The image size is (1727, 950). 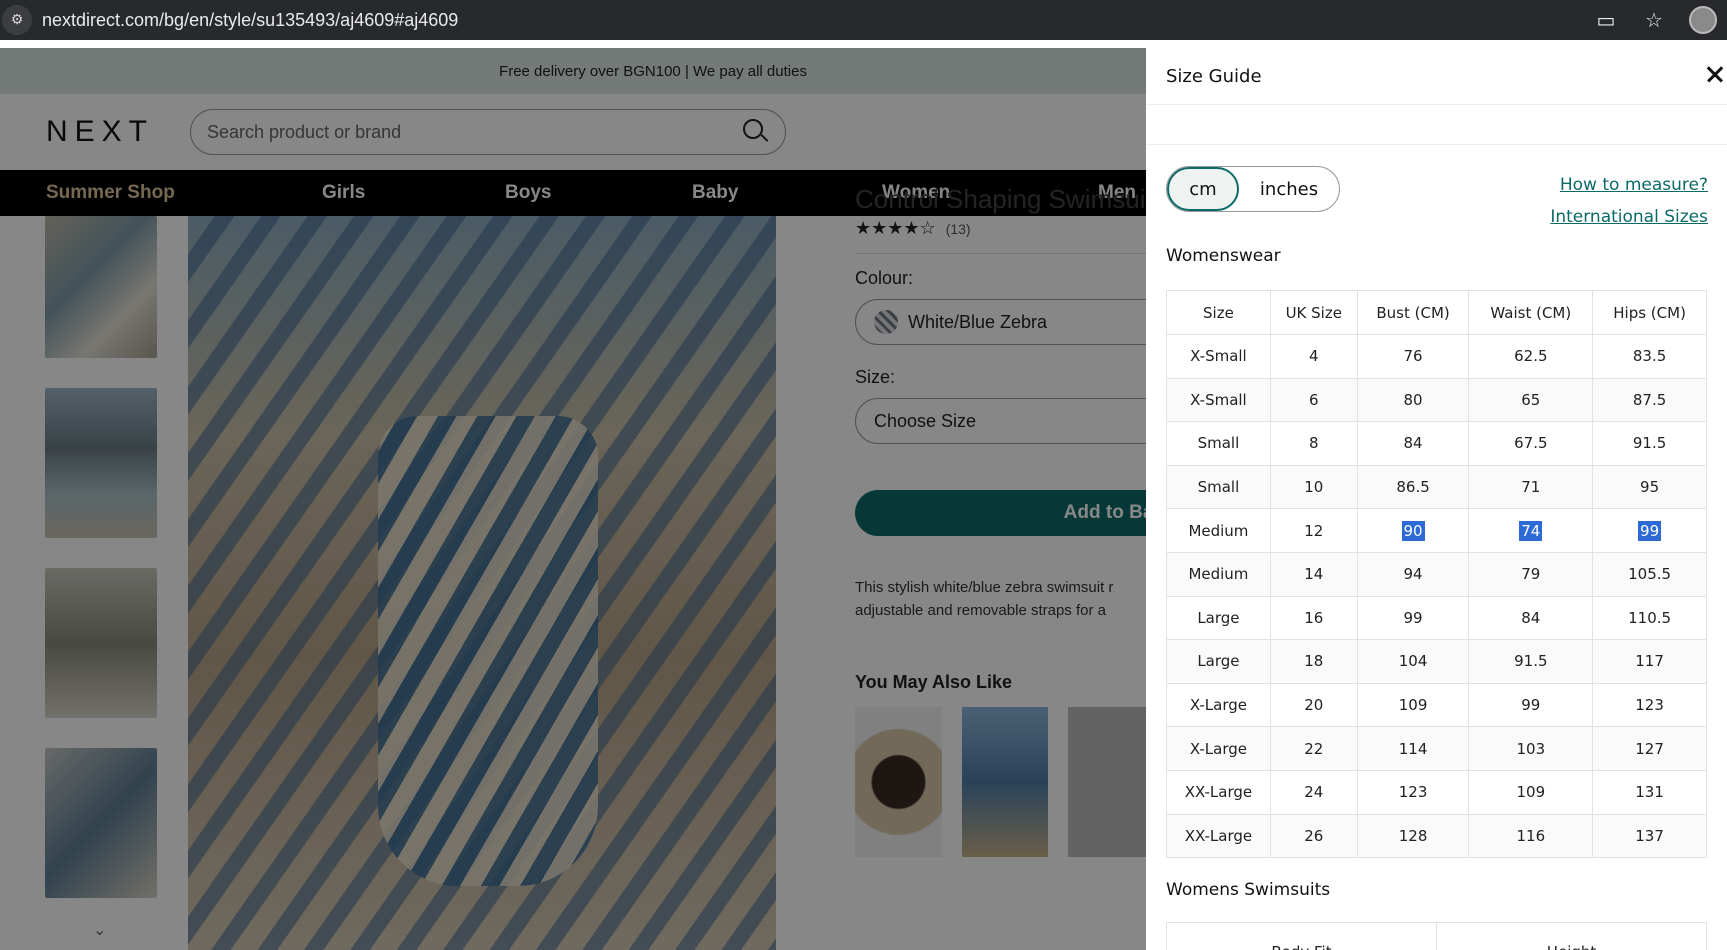 What do you see at coordinates (1649, 399) in the screenshot?
I see `cell-value: 87.5` at bounding box center [1649, 399].